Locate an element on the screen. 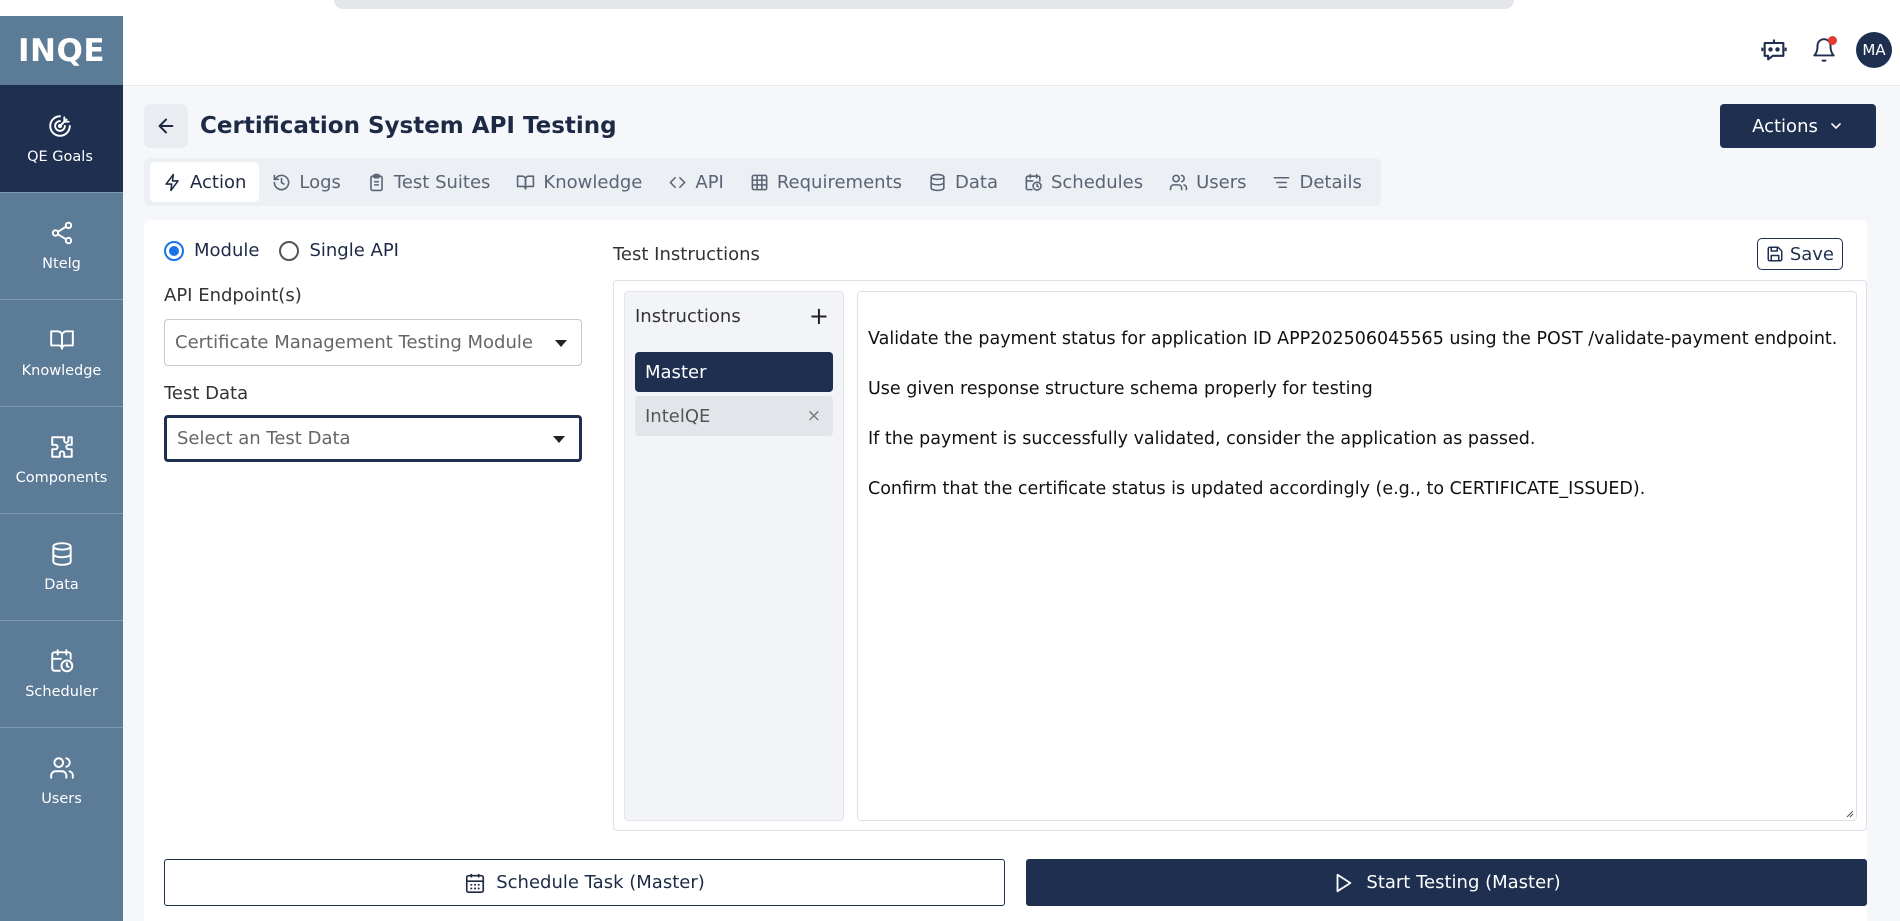 The height and width of the screenshot is (921, 1900). back-button is located at coordinates (166, 126).